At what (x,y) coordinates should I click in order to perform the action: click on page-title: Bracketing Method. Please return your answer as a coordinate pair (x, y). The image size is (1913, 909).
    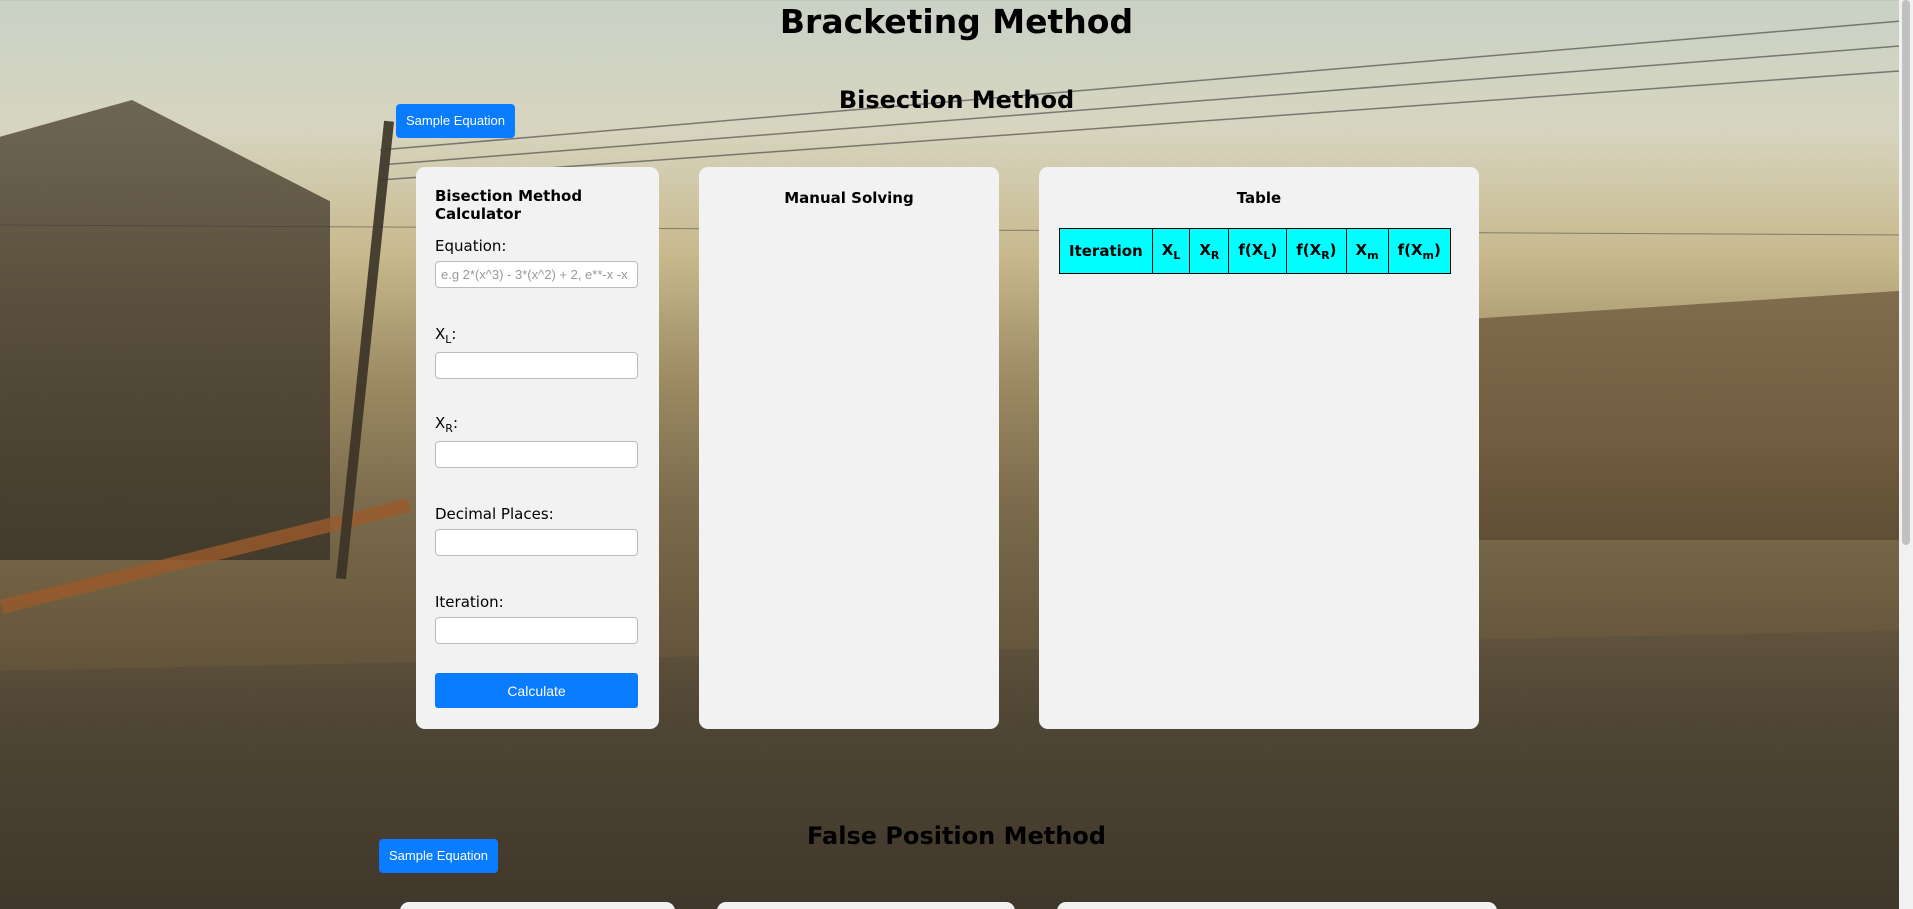
    Looking at the image, I should click on (956, 21).